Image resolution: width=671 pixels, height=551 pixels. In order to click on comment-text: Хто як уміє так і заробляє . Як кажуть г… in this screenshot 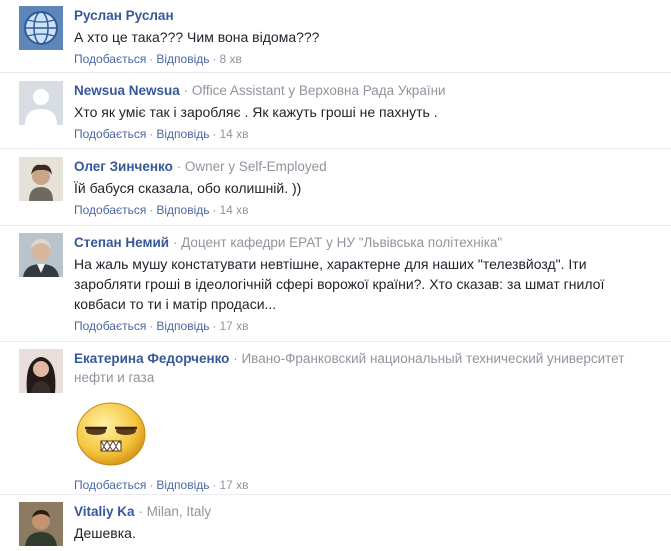, I will do `click(256, 112)`.